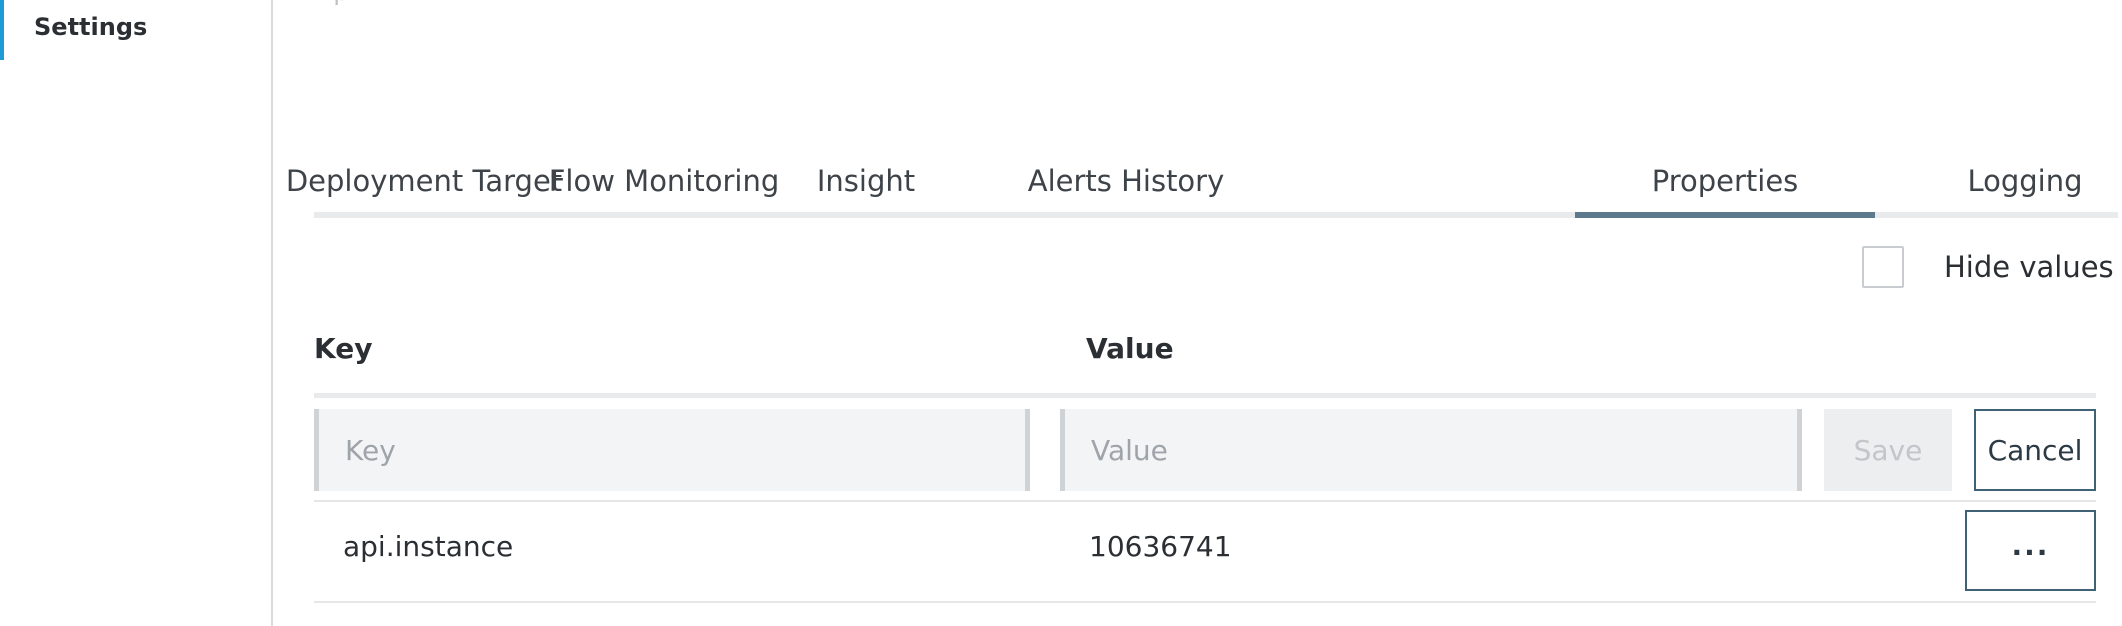 The height and width of the screenshot is (626, 2122). Describe the element at coordinates (672, 450) in the screenshot. I see `new-key-input` at that location.